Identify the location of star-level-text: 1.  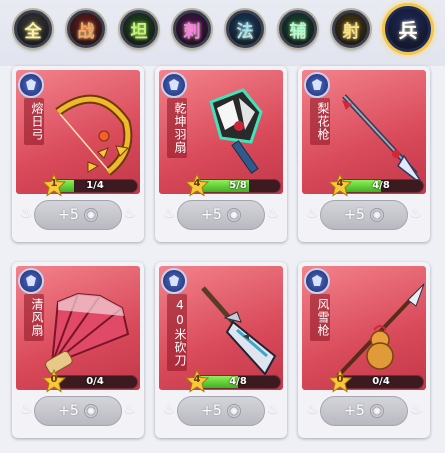
(54, 183).